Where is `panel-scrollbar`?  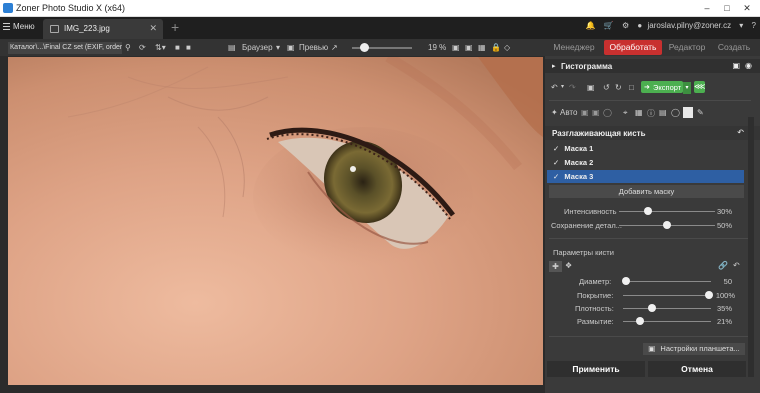
panel-scrollbar is located at coordinates (751, 247).